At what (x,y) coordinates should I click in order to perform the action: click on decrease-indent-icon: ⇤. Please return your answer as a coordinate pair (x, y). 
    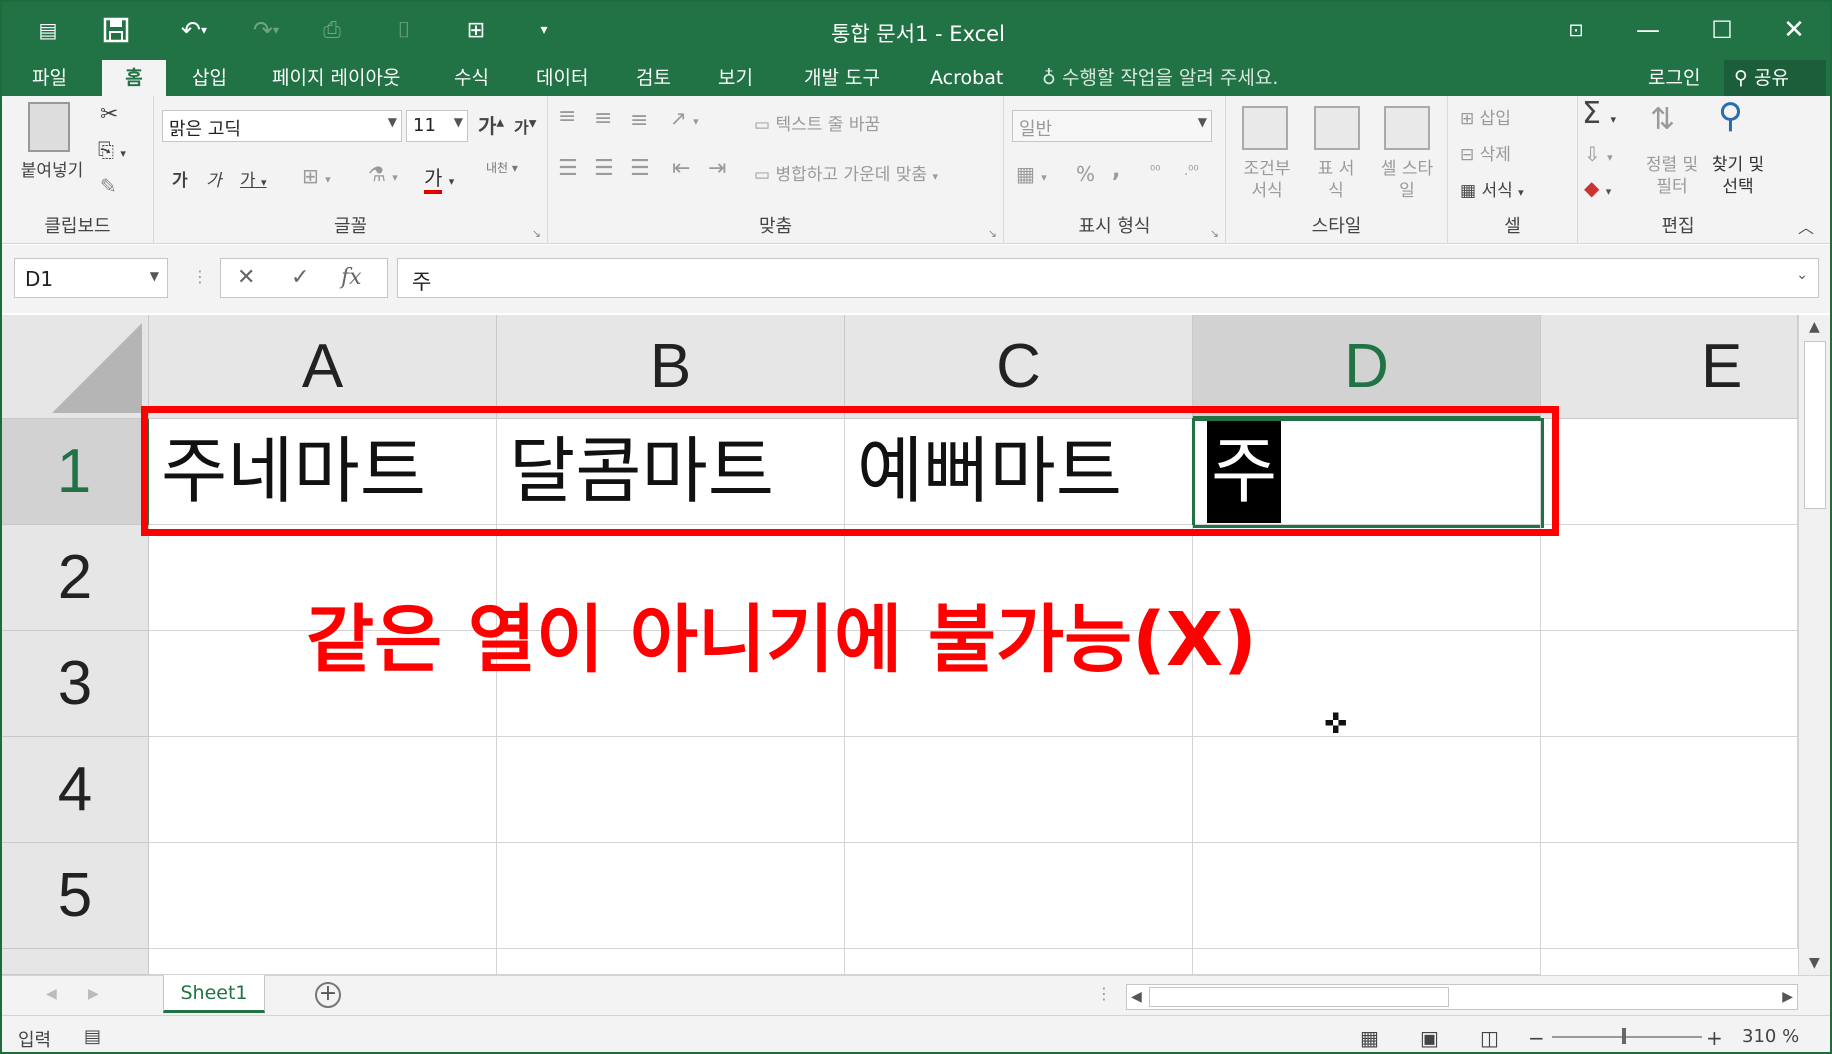
    Looking at the image, I should click on (681, 168).